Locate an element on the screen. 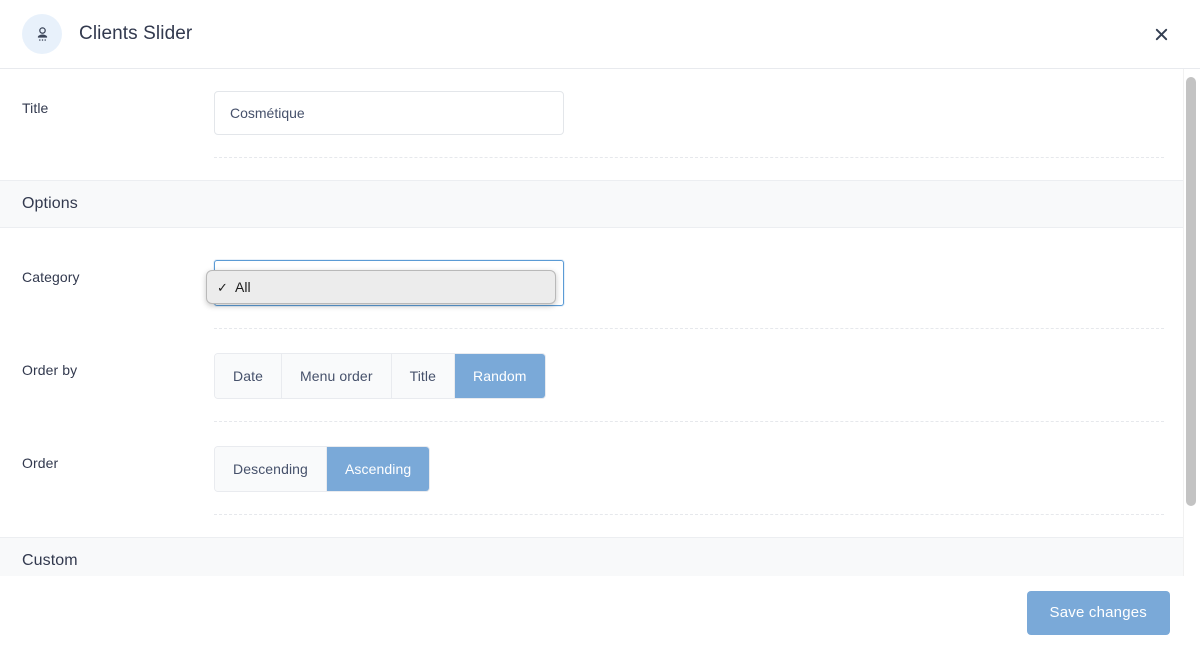  title-label: Title is located at coordinates (35, 108).